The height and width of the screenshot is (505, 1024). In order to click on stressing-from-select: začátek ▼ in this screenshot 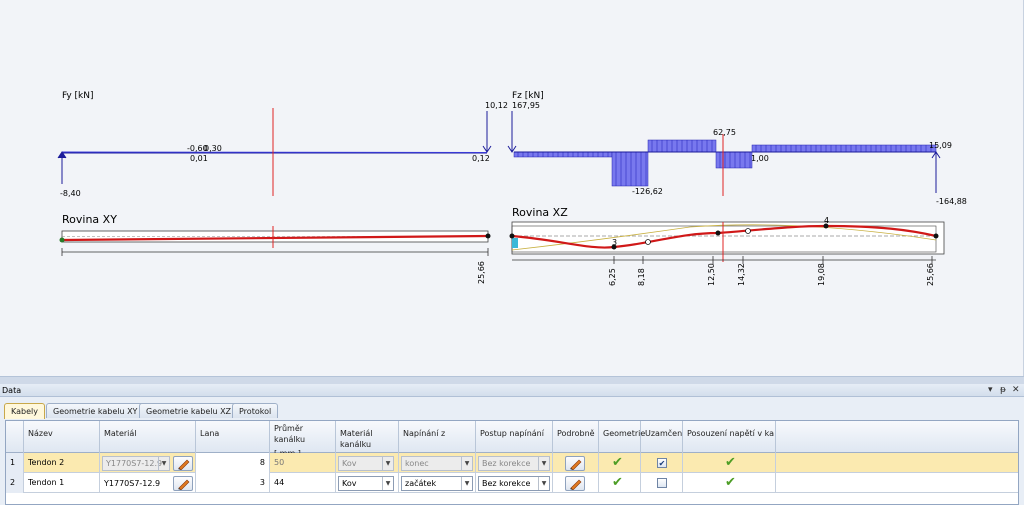, I will do `click(437, 483)`.